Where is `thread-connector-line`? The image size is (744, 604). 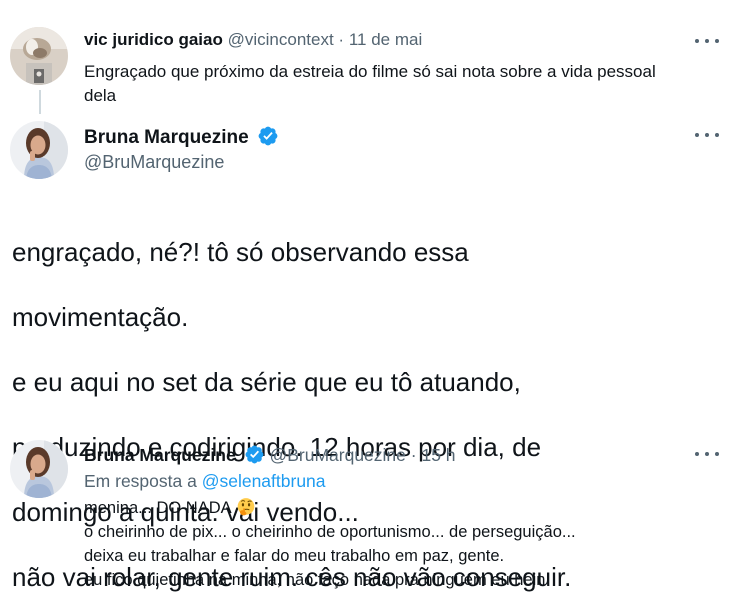
thread-connector-line is located at coordinates (40, 102).